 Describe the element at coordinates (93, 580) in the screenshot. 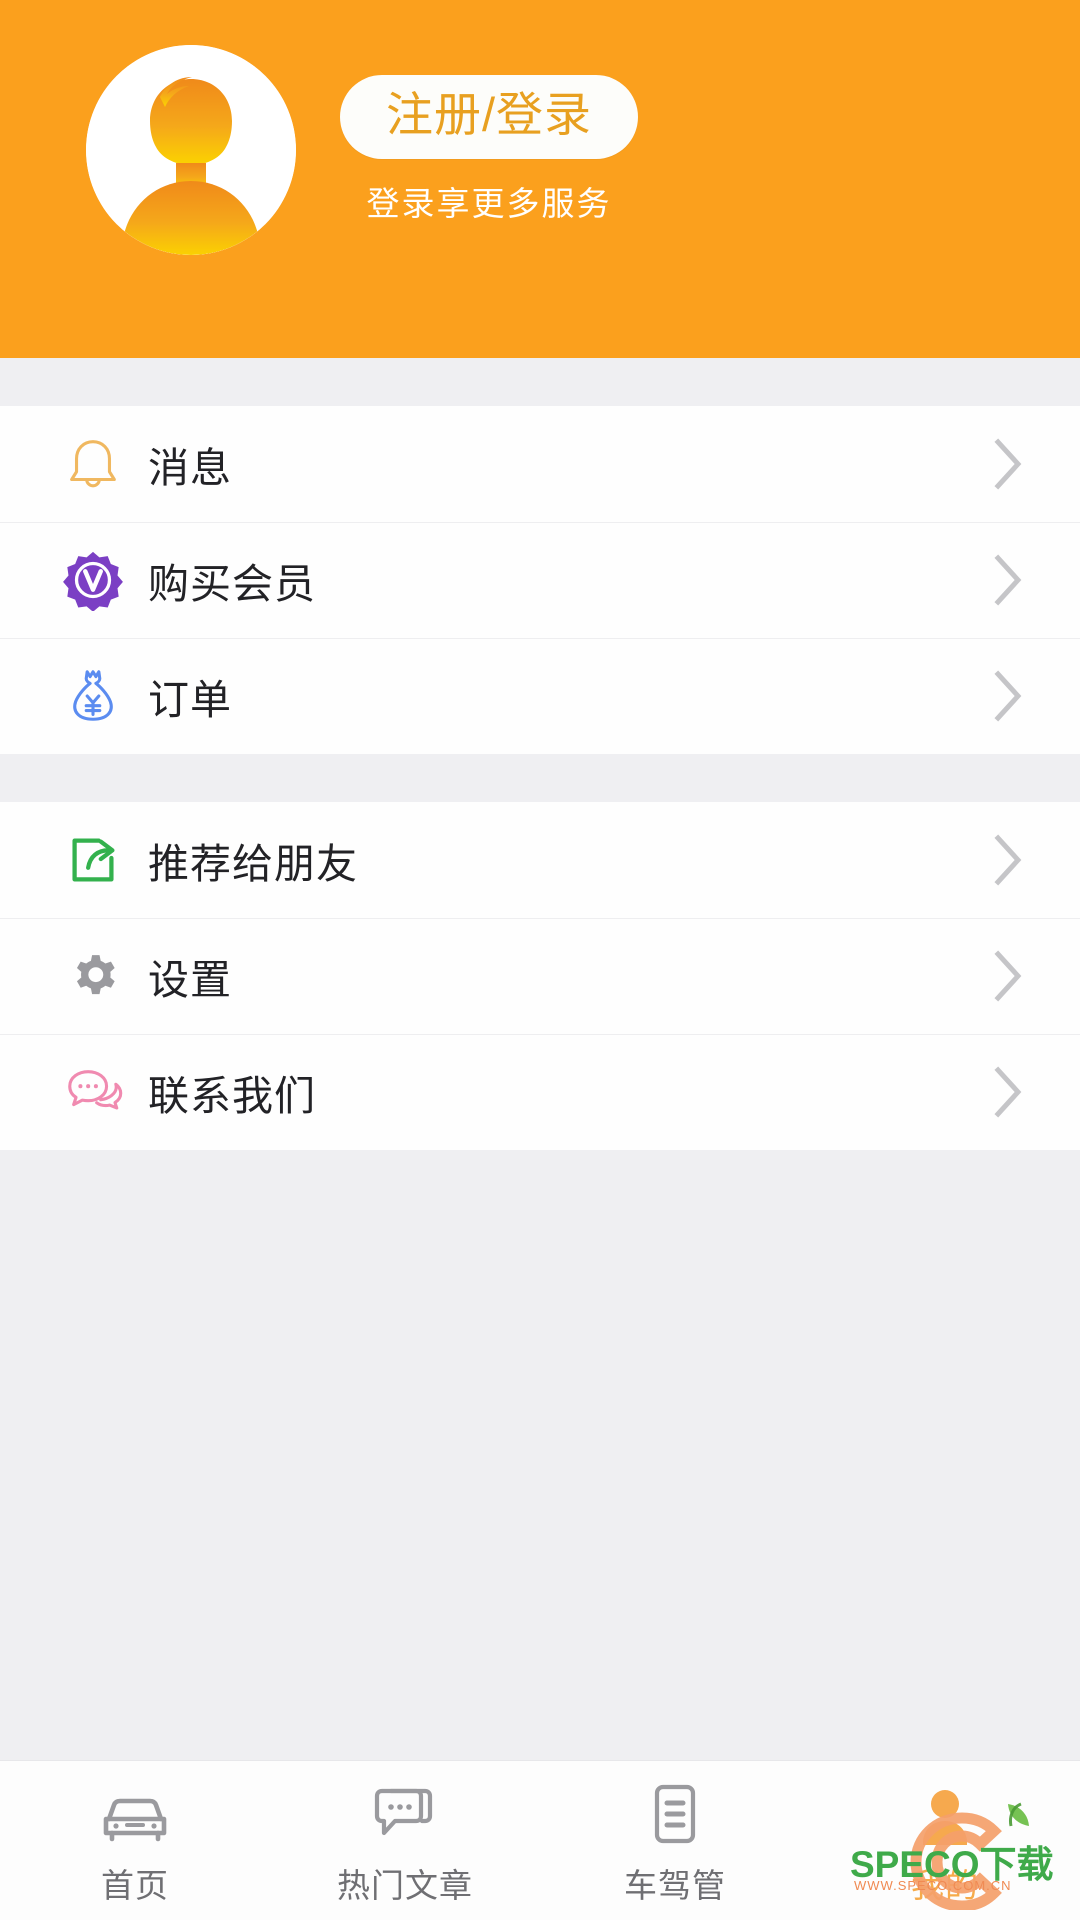

I see `vip-badge-icon` at that location.